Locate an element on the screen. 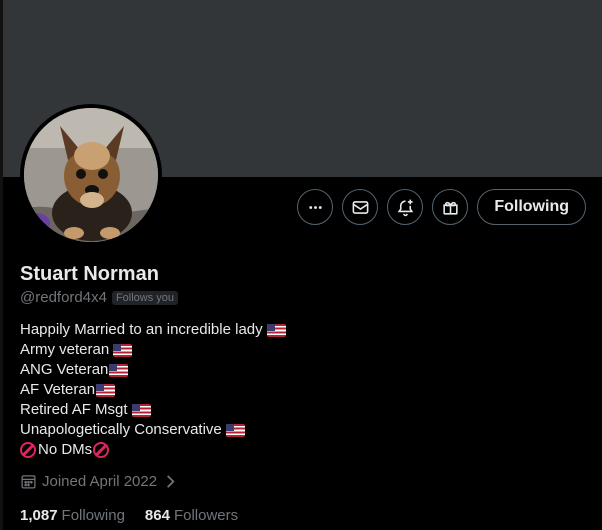 This screenshot has height=530, width=602. handle: @redford4x4 is located at coordinates (63, 297).